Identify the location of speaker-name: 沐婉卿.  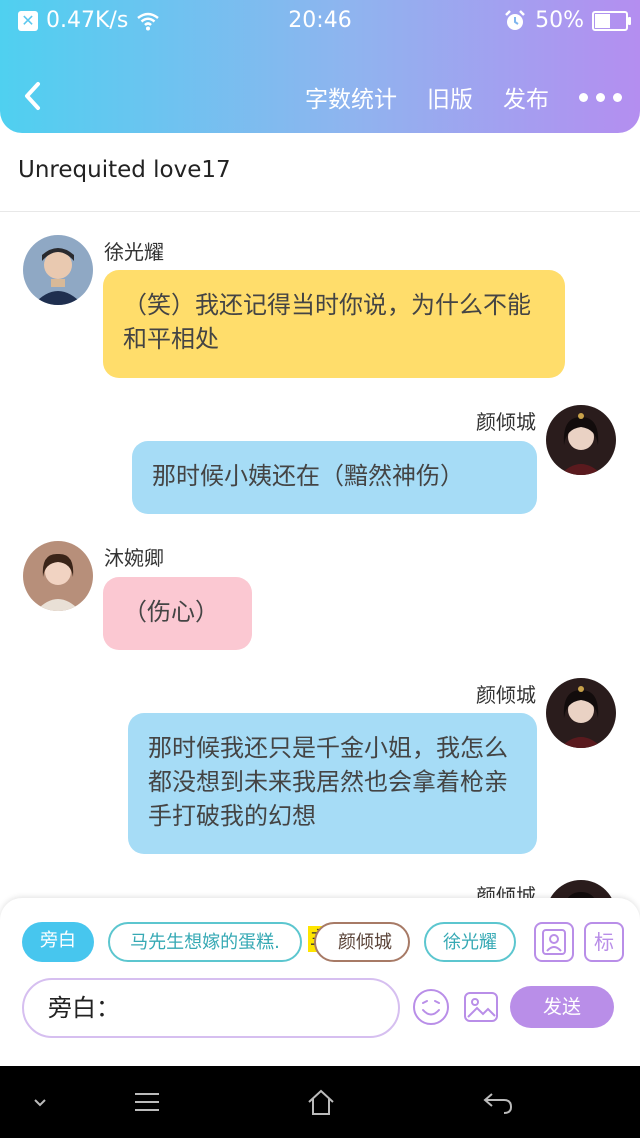
(134, 558).